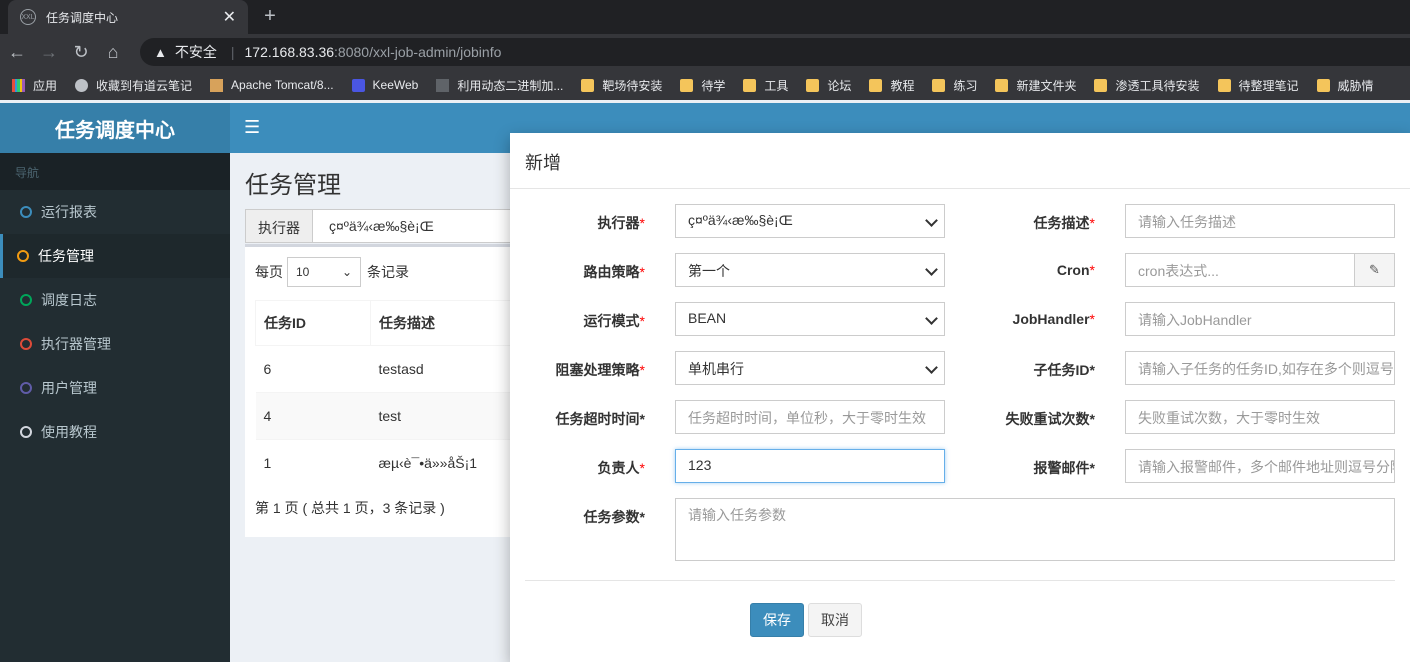 The width and height of the screenshot is (1410, 662). What do you see at coordinates (81, 52) in the screenshot?
I see `reload-icon: ↻` at bounding box center [81, 52].